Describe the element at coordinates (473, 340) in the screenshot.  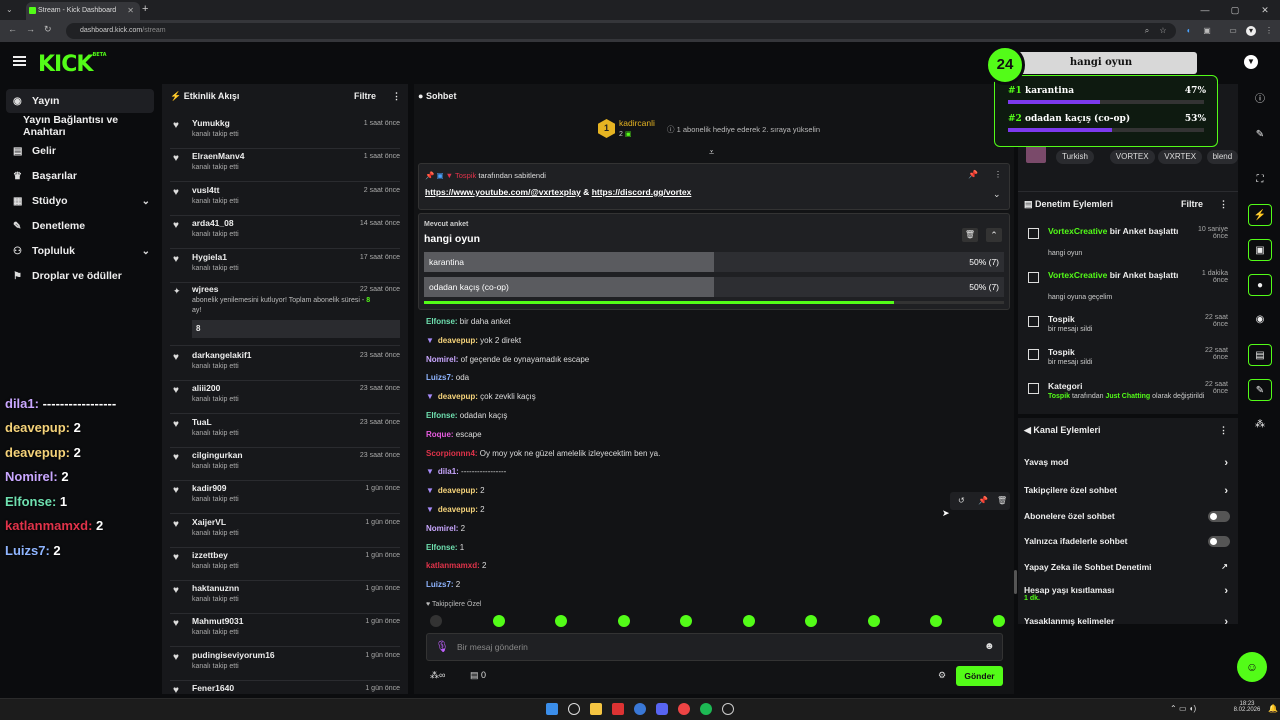
I see `chat-message: ▼ deavepup: yok 2 direkt` at that location.